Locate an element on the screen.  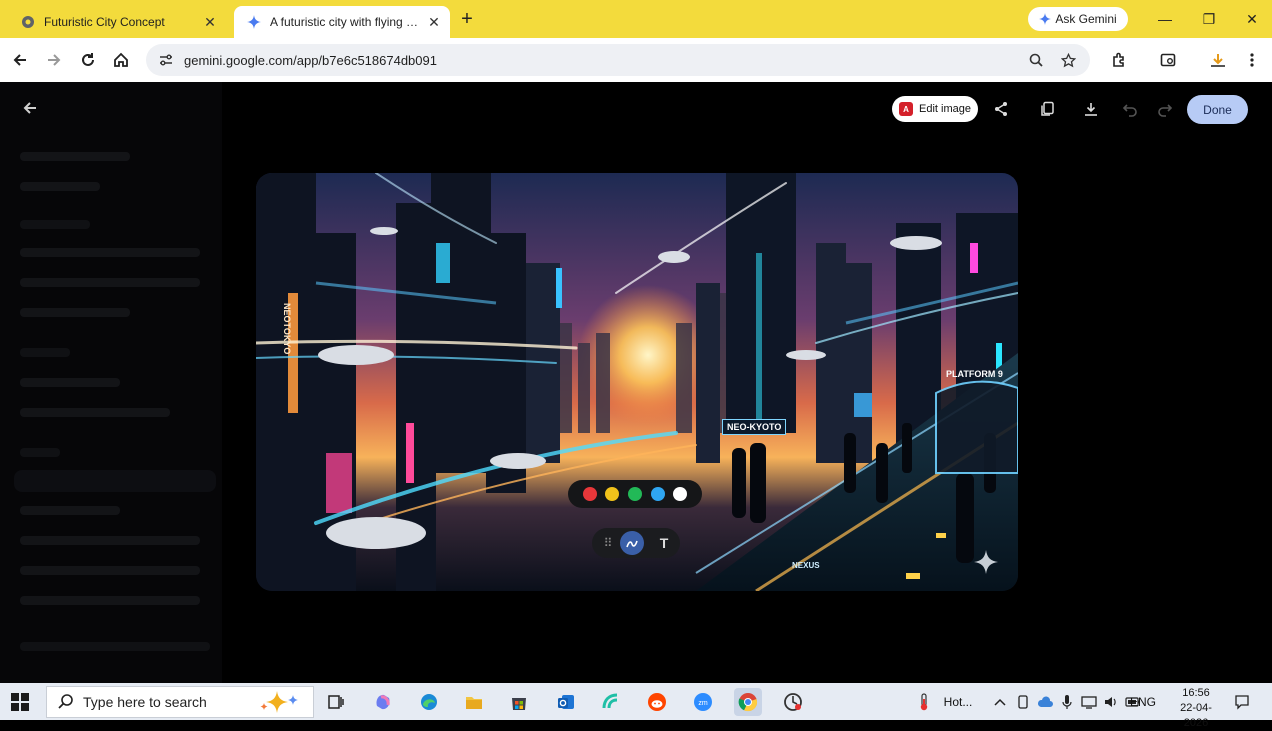
search-icon is located at coordinates (65, 701).